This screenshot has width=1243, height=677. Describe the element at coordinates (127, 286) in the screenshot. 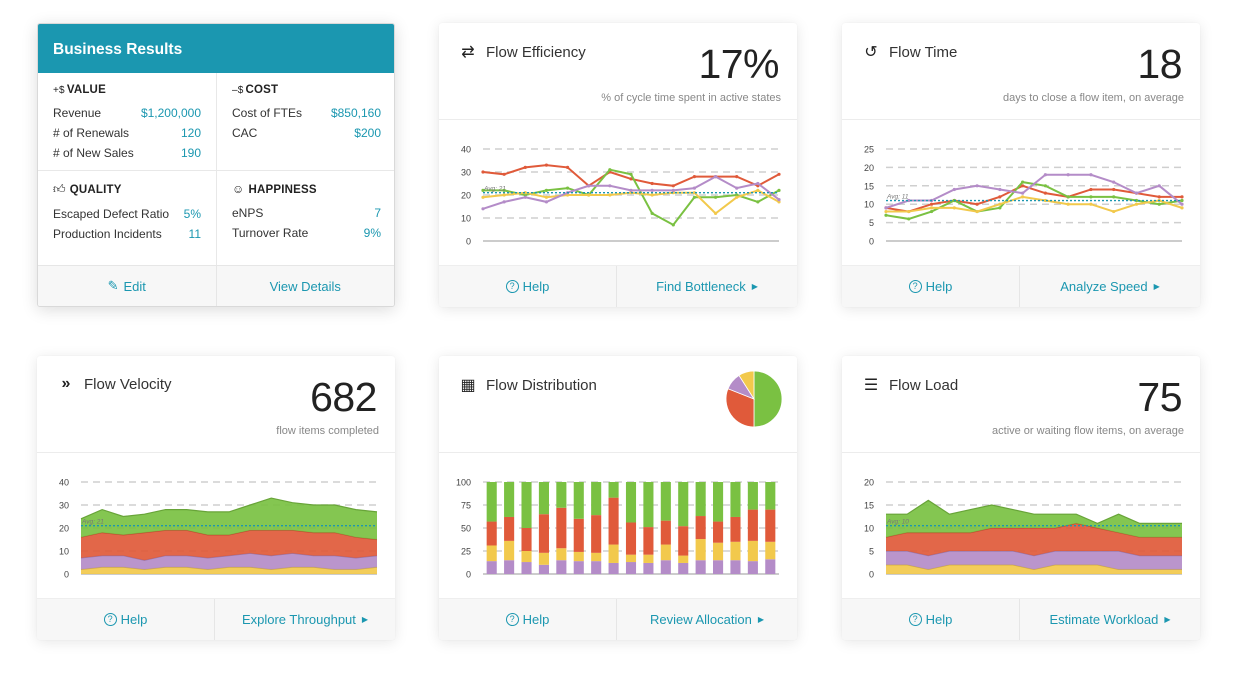

I see `edit-button: ✎ Edit` at that location.